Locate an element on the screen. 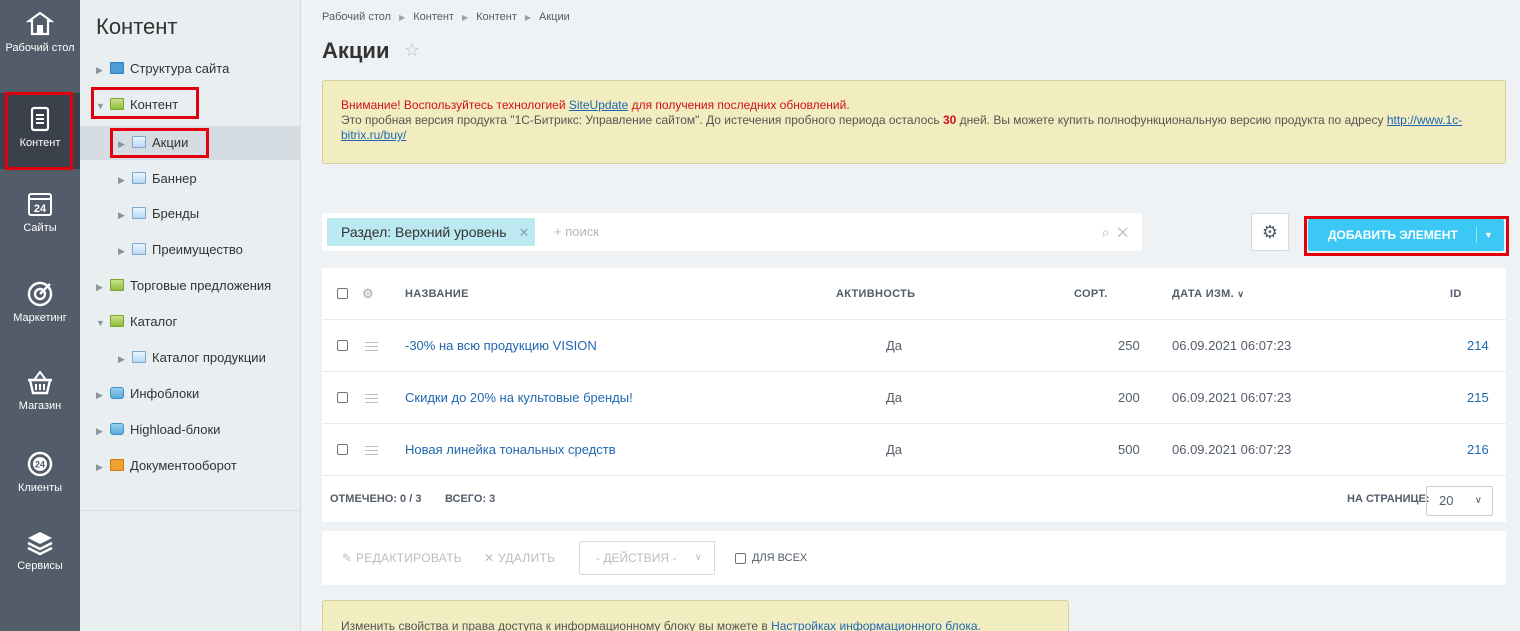 This screenshot has height=631, width=1520. settings-button: ⚙ is located at coordinates (1270, 232).